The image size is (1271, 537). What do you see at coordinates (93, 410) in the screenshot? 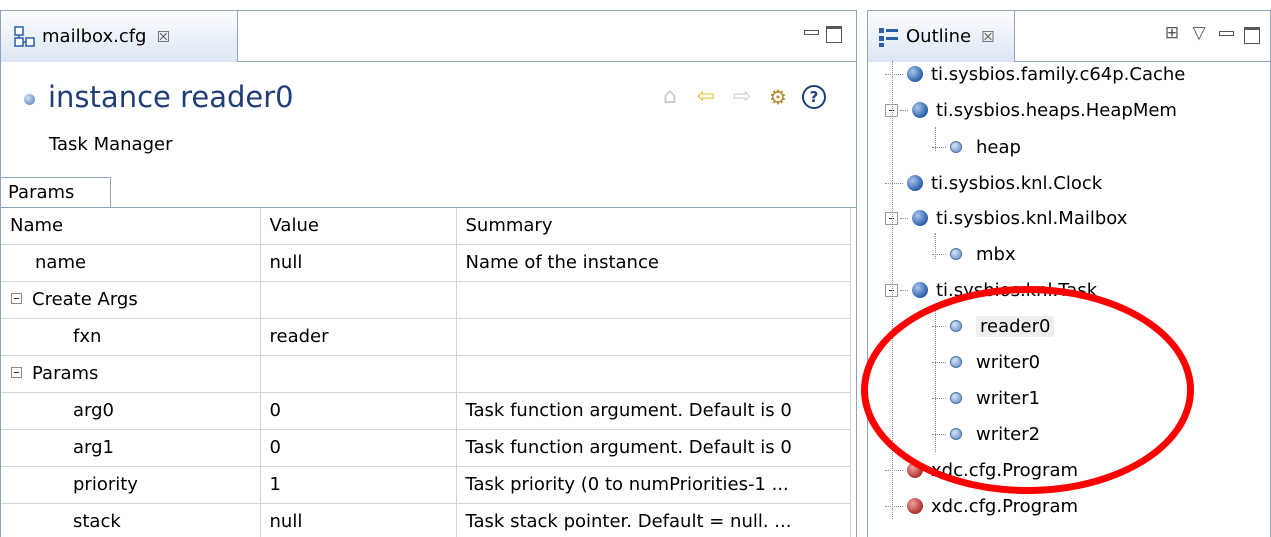
I see `cell-name-text: arg0` at bounding box center [93, 410].